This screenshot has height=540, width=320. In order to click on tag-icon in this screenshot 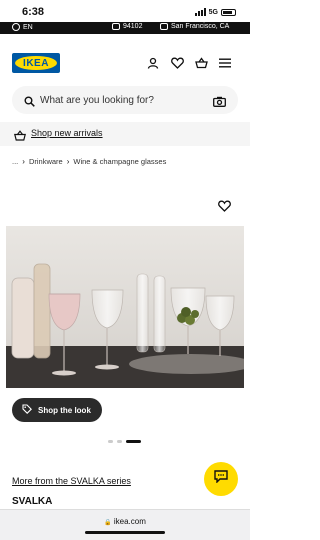, I will do `click(27, 410)`.